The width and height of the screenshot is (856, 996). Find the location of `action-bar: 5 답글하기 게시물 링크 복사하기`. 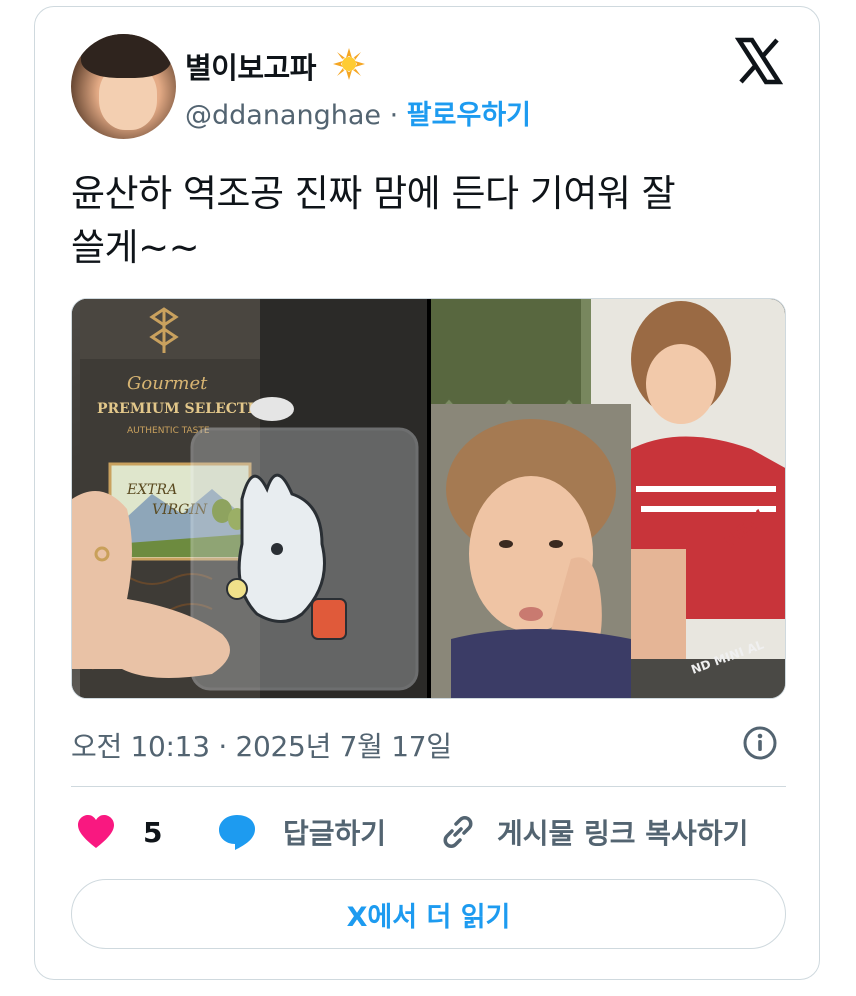

action-bar: 5 답글하기 게시물 링크 복사하기 is located at coordinates (428, 832).